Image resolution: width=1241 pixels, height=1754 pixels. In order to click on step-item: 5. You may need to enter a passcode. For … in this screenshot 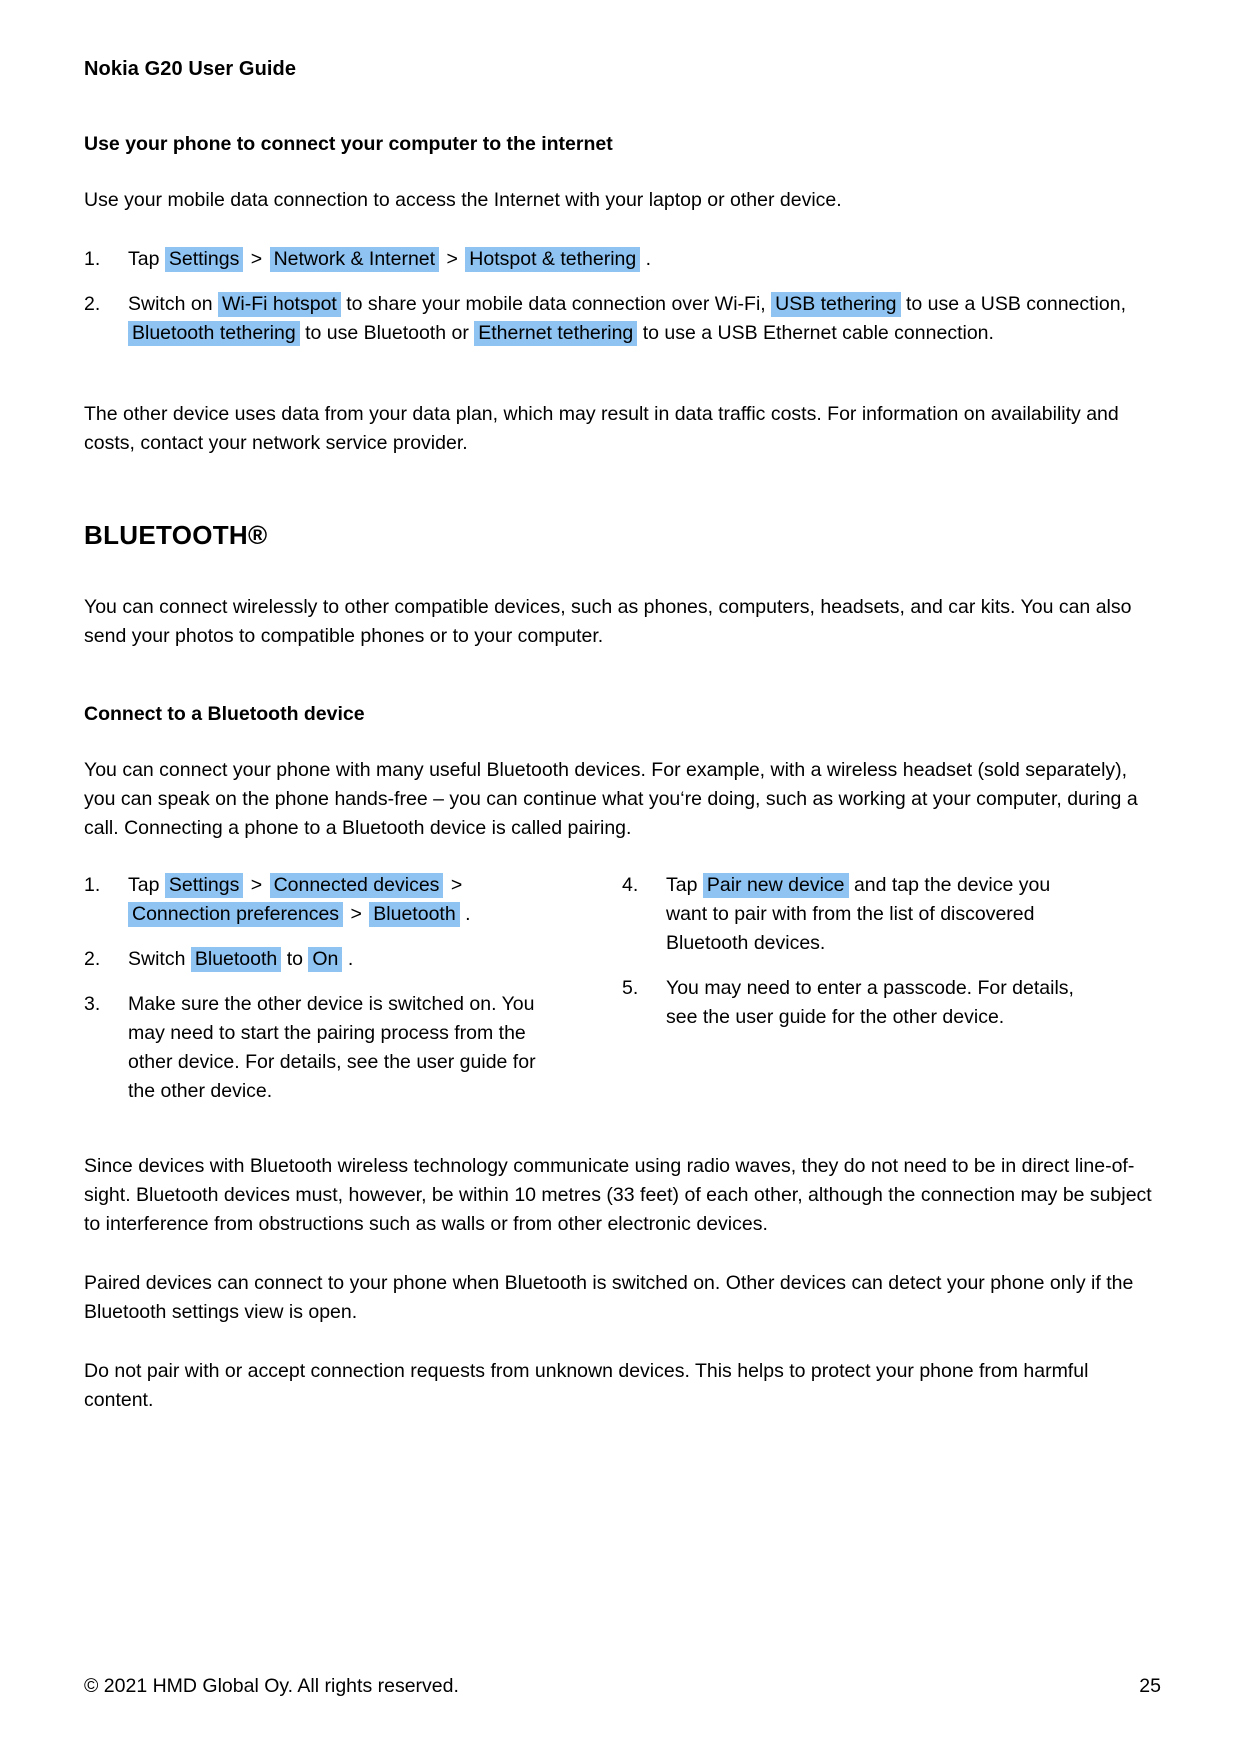, I will do `click(857, 1003)`.